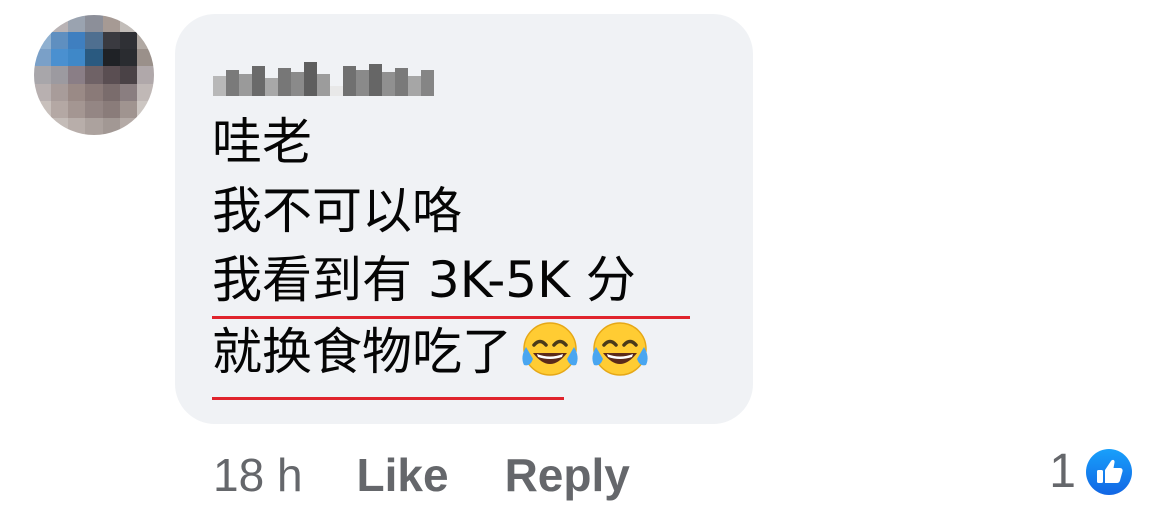  Describe the element at coordinates (403, 475) in the screenshot. I see `like-button: Like` at that location.